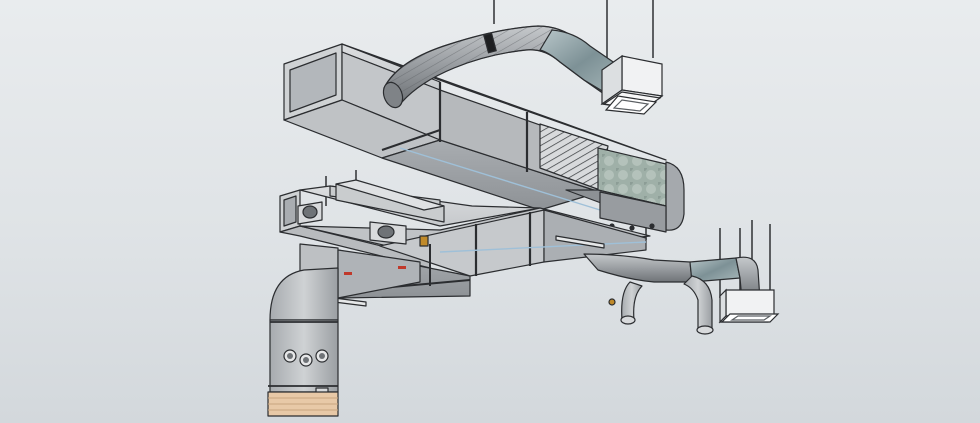  I want to click on duct-elbow-riser, so click(303, 342).